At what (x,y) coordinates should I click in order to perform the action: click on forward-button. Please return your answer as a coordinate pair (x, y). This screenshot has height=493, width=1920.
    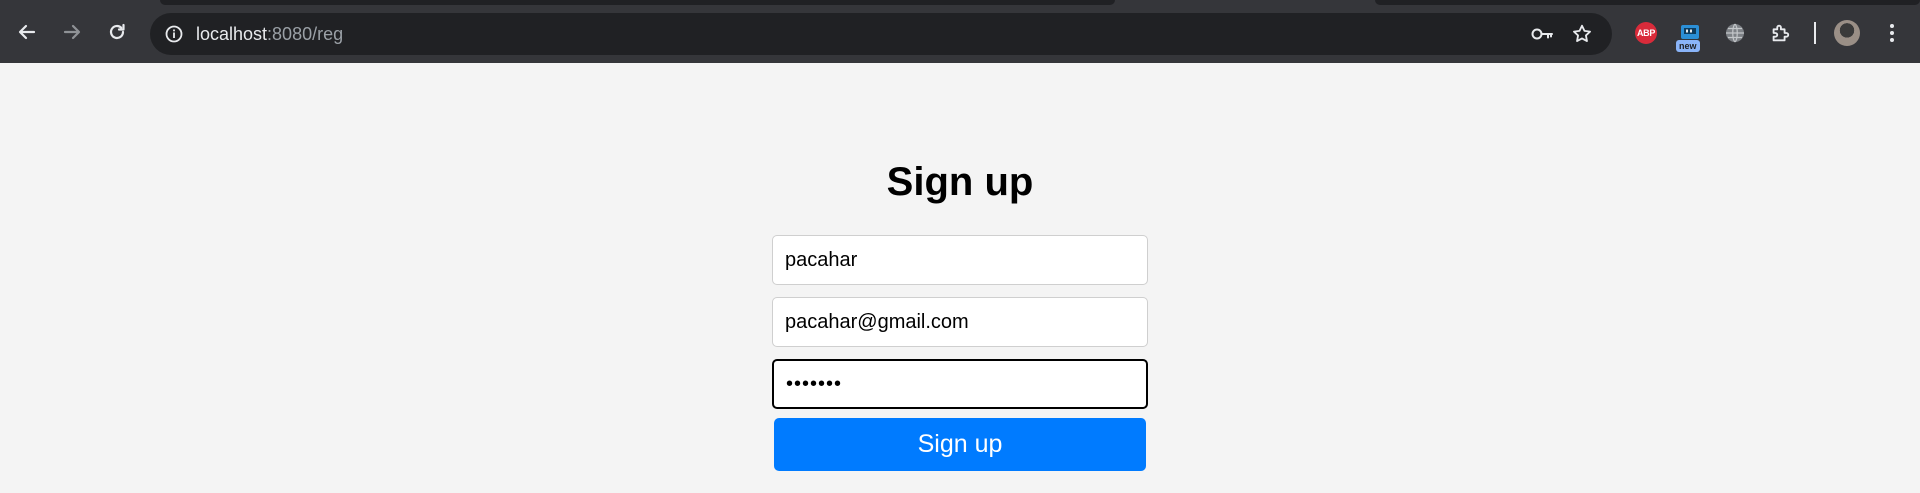
    Looking at the image, I should click on (72, 34).